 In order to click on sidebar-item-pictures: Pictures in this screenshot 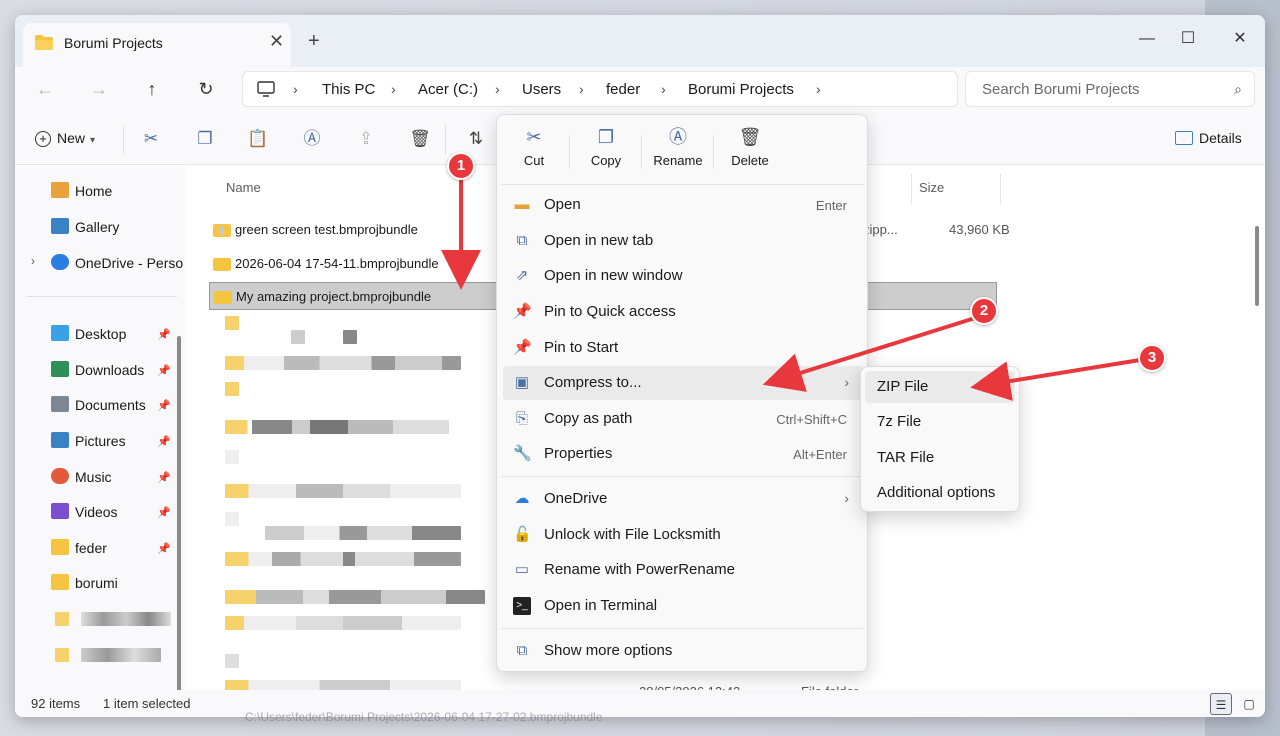, I will do `click(88, 442)`.